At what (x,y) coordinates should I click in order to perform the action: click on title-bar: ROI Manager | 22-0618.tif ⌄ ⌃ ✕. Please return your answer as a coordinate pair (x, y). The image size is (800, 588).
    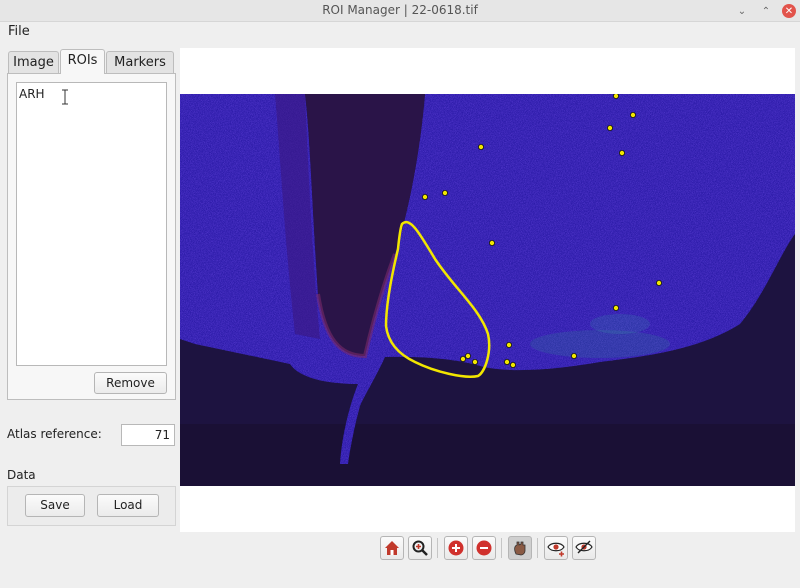
    Looking at the image, I should click on (400, 11).